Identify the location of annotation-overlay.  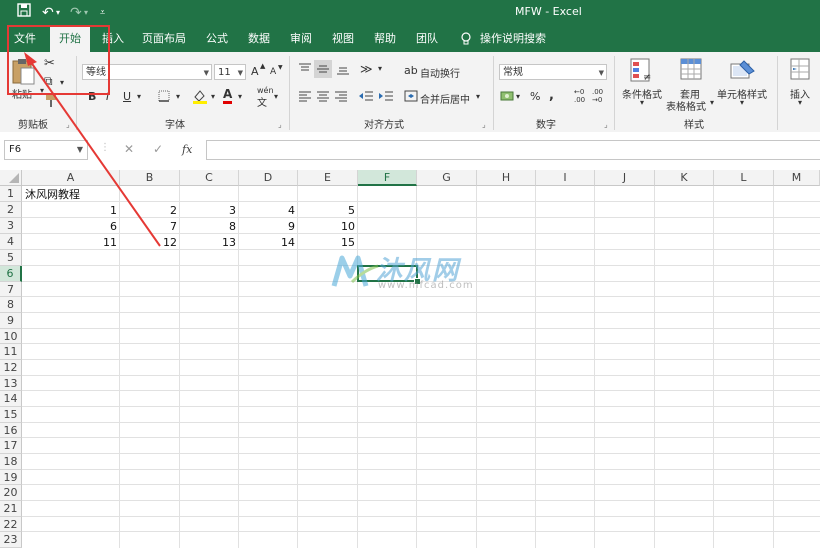
(84, 136).